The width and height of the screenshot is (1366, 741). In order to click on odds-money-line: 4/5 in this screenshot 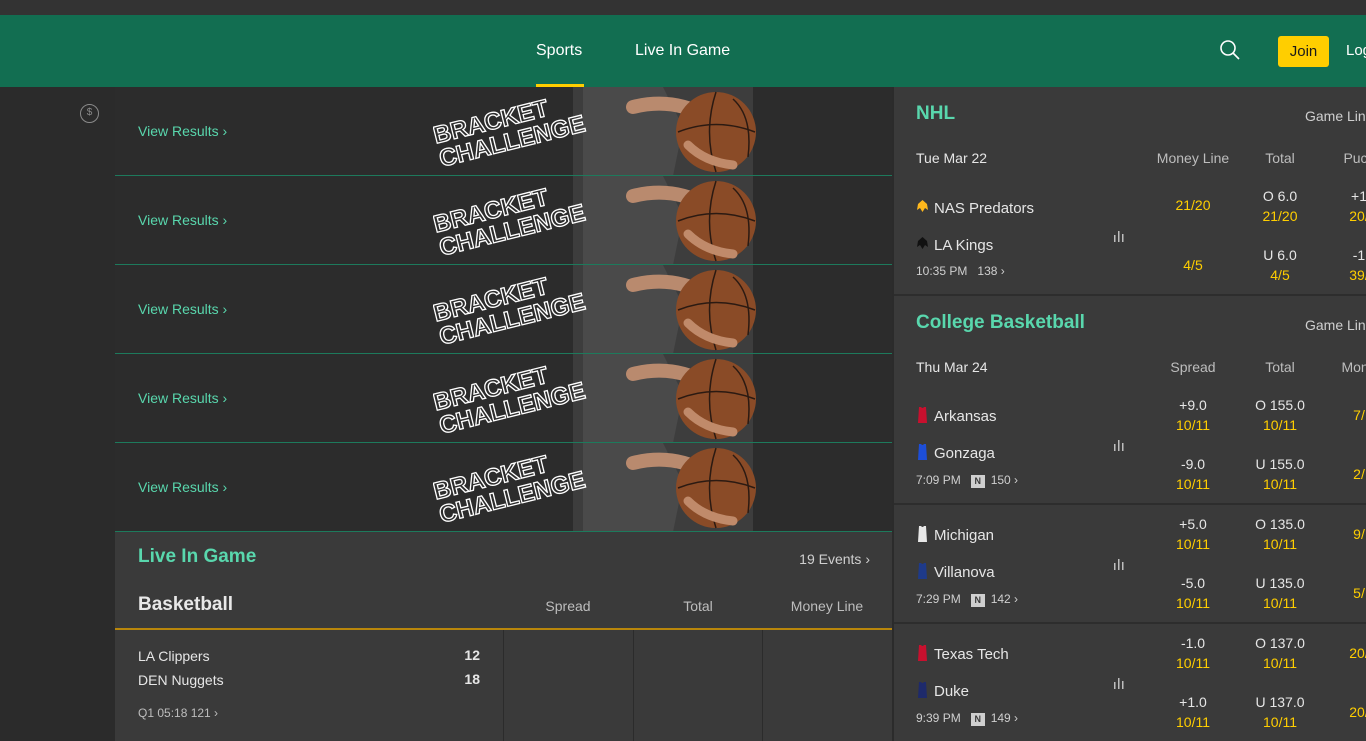, I will do `click(1193, 265)`.